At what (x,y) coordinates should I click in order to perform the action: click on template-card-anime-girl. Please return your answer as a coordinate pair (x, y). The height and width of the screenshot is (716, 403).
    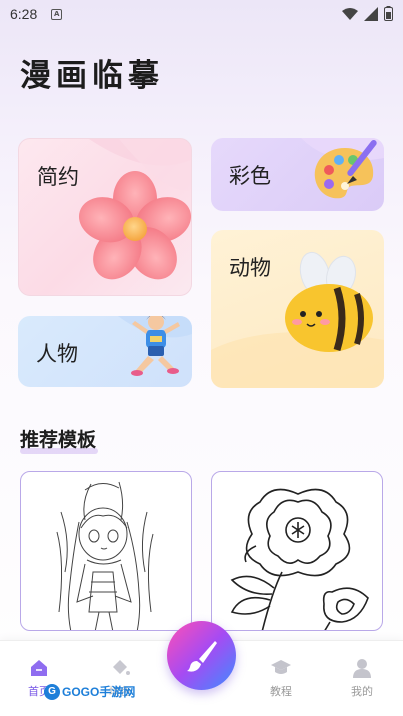
    Looking at the image, I should click on (106, 551).